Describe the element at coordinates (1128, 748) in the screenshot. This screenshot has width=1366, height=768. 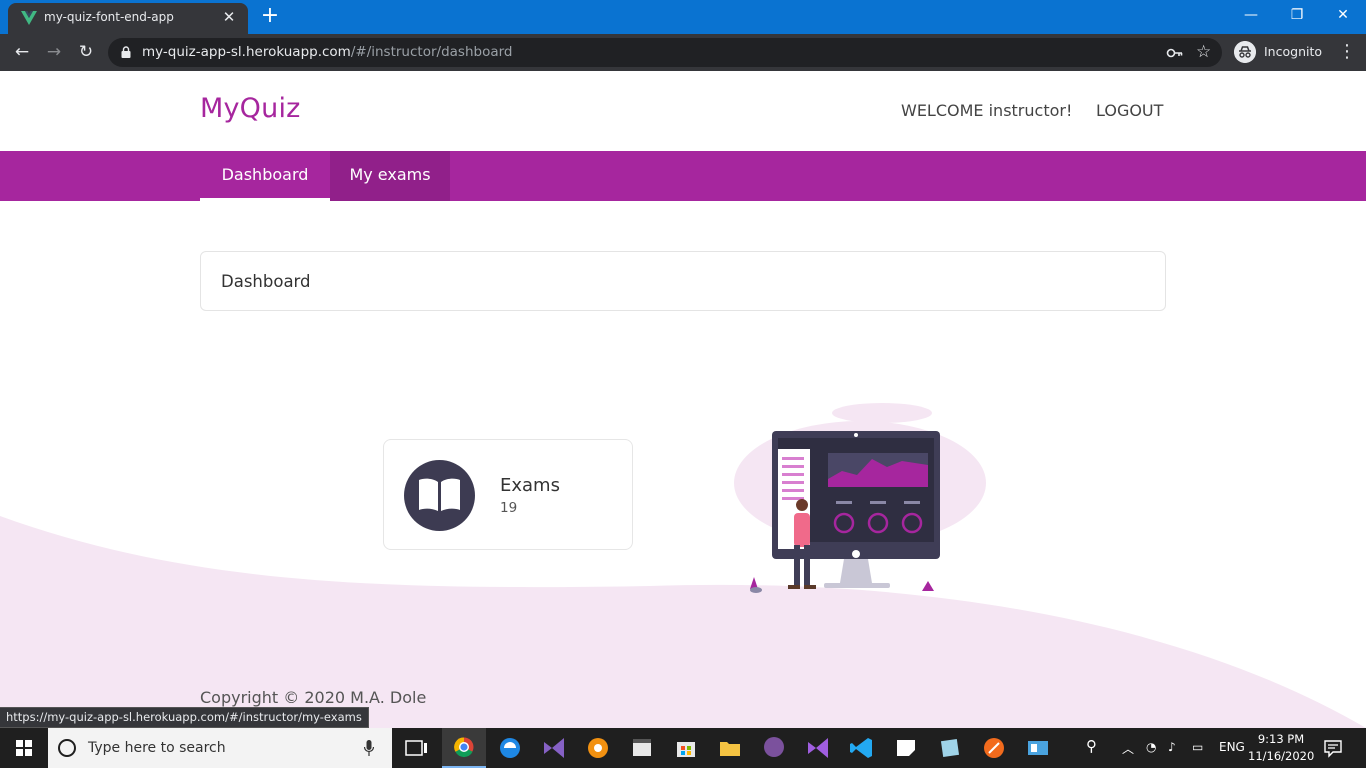
I see `show-hidden-icons: ︿` at that location.